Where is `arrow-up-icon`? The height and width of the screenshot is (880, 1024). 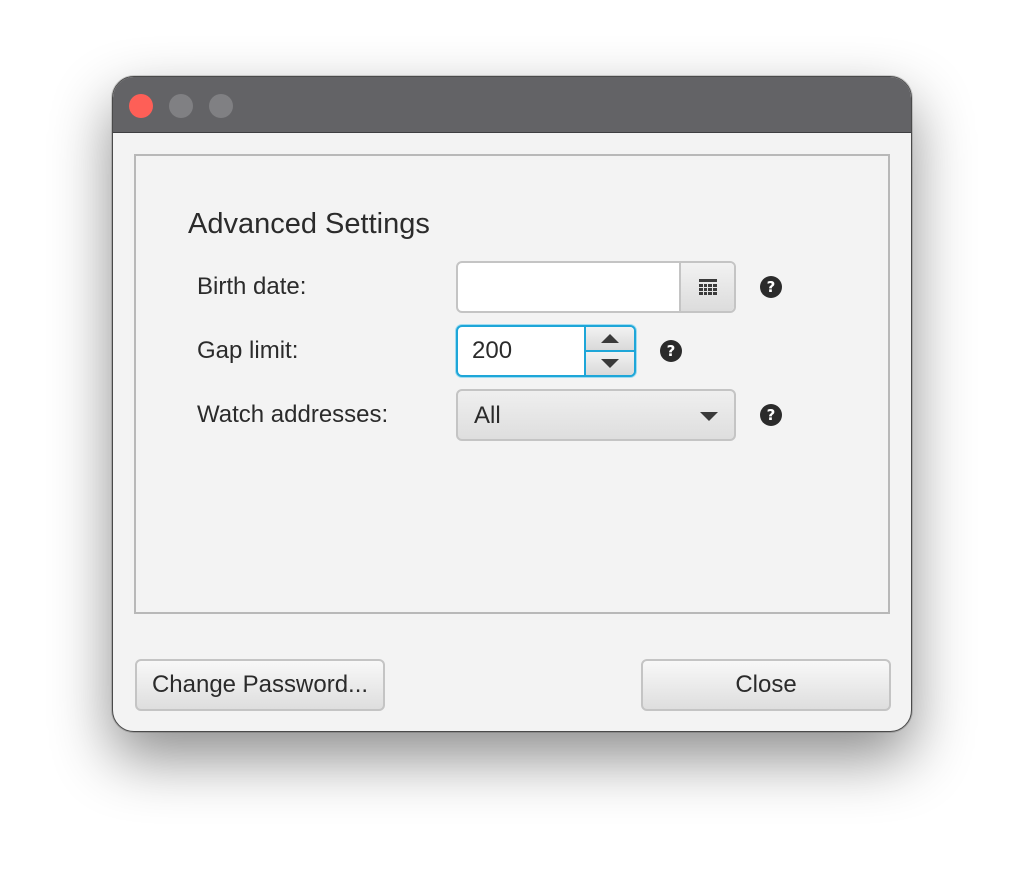 arrow-up-icon is located at coordinates (610, 338).